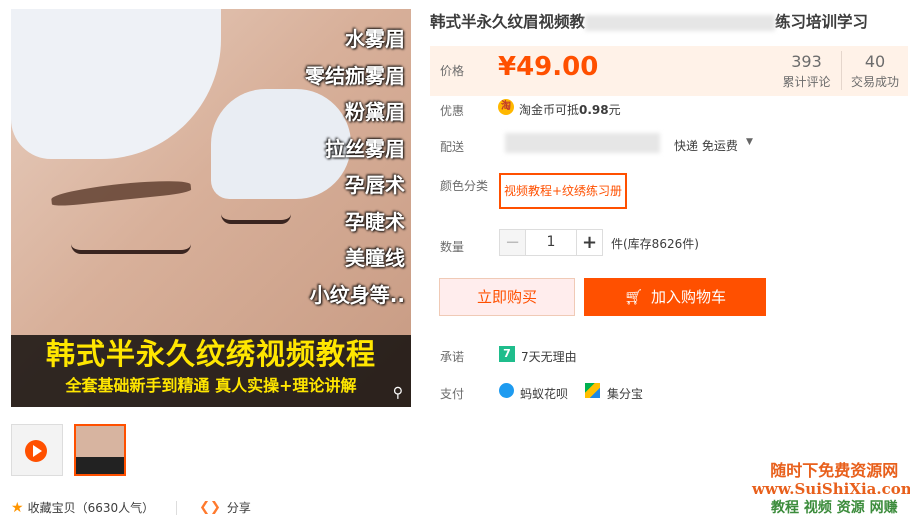  Describe the element at coordinates (100, 450) in the screenshot. I see `thumbnail-image` at that location.